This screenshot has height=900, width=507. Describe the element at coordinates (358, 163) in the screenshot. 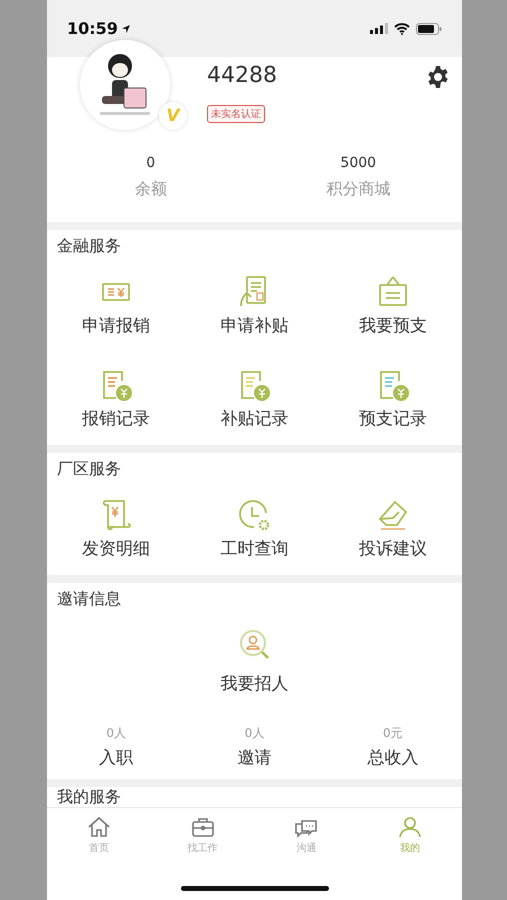

I see `stat-value: 5000` at that location.